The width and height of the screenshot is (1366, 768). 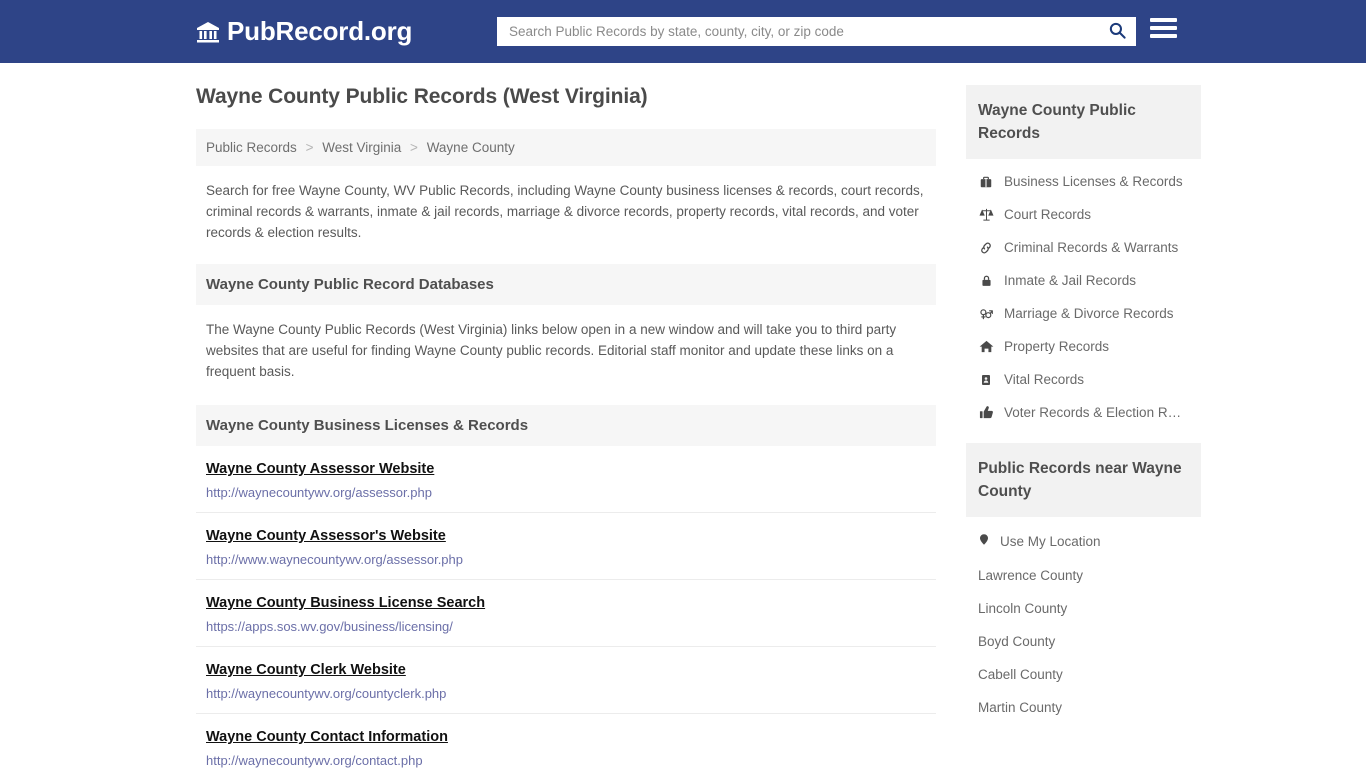 What do you see at coordinates (1083, 575) in the screenshot?
I see `nearby-county-item: Lawrence County` at bounding box center [1083, 575].